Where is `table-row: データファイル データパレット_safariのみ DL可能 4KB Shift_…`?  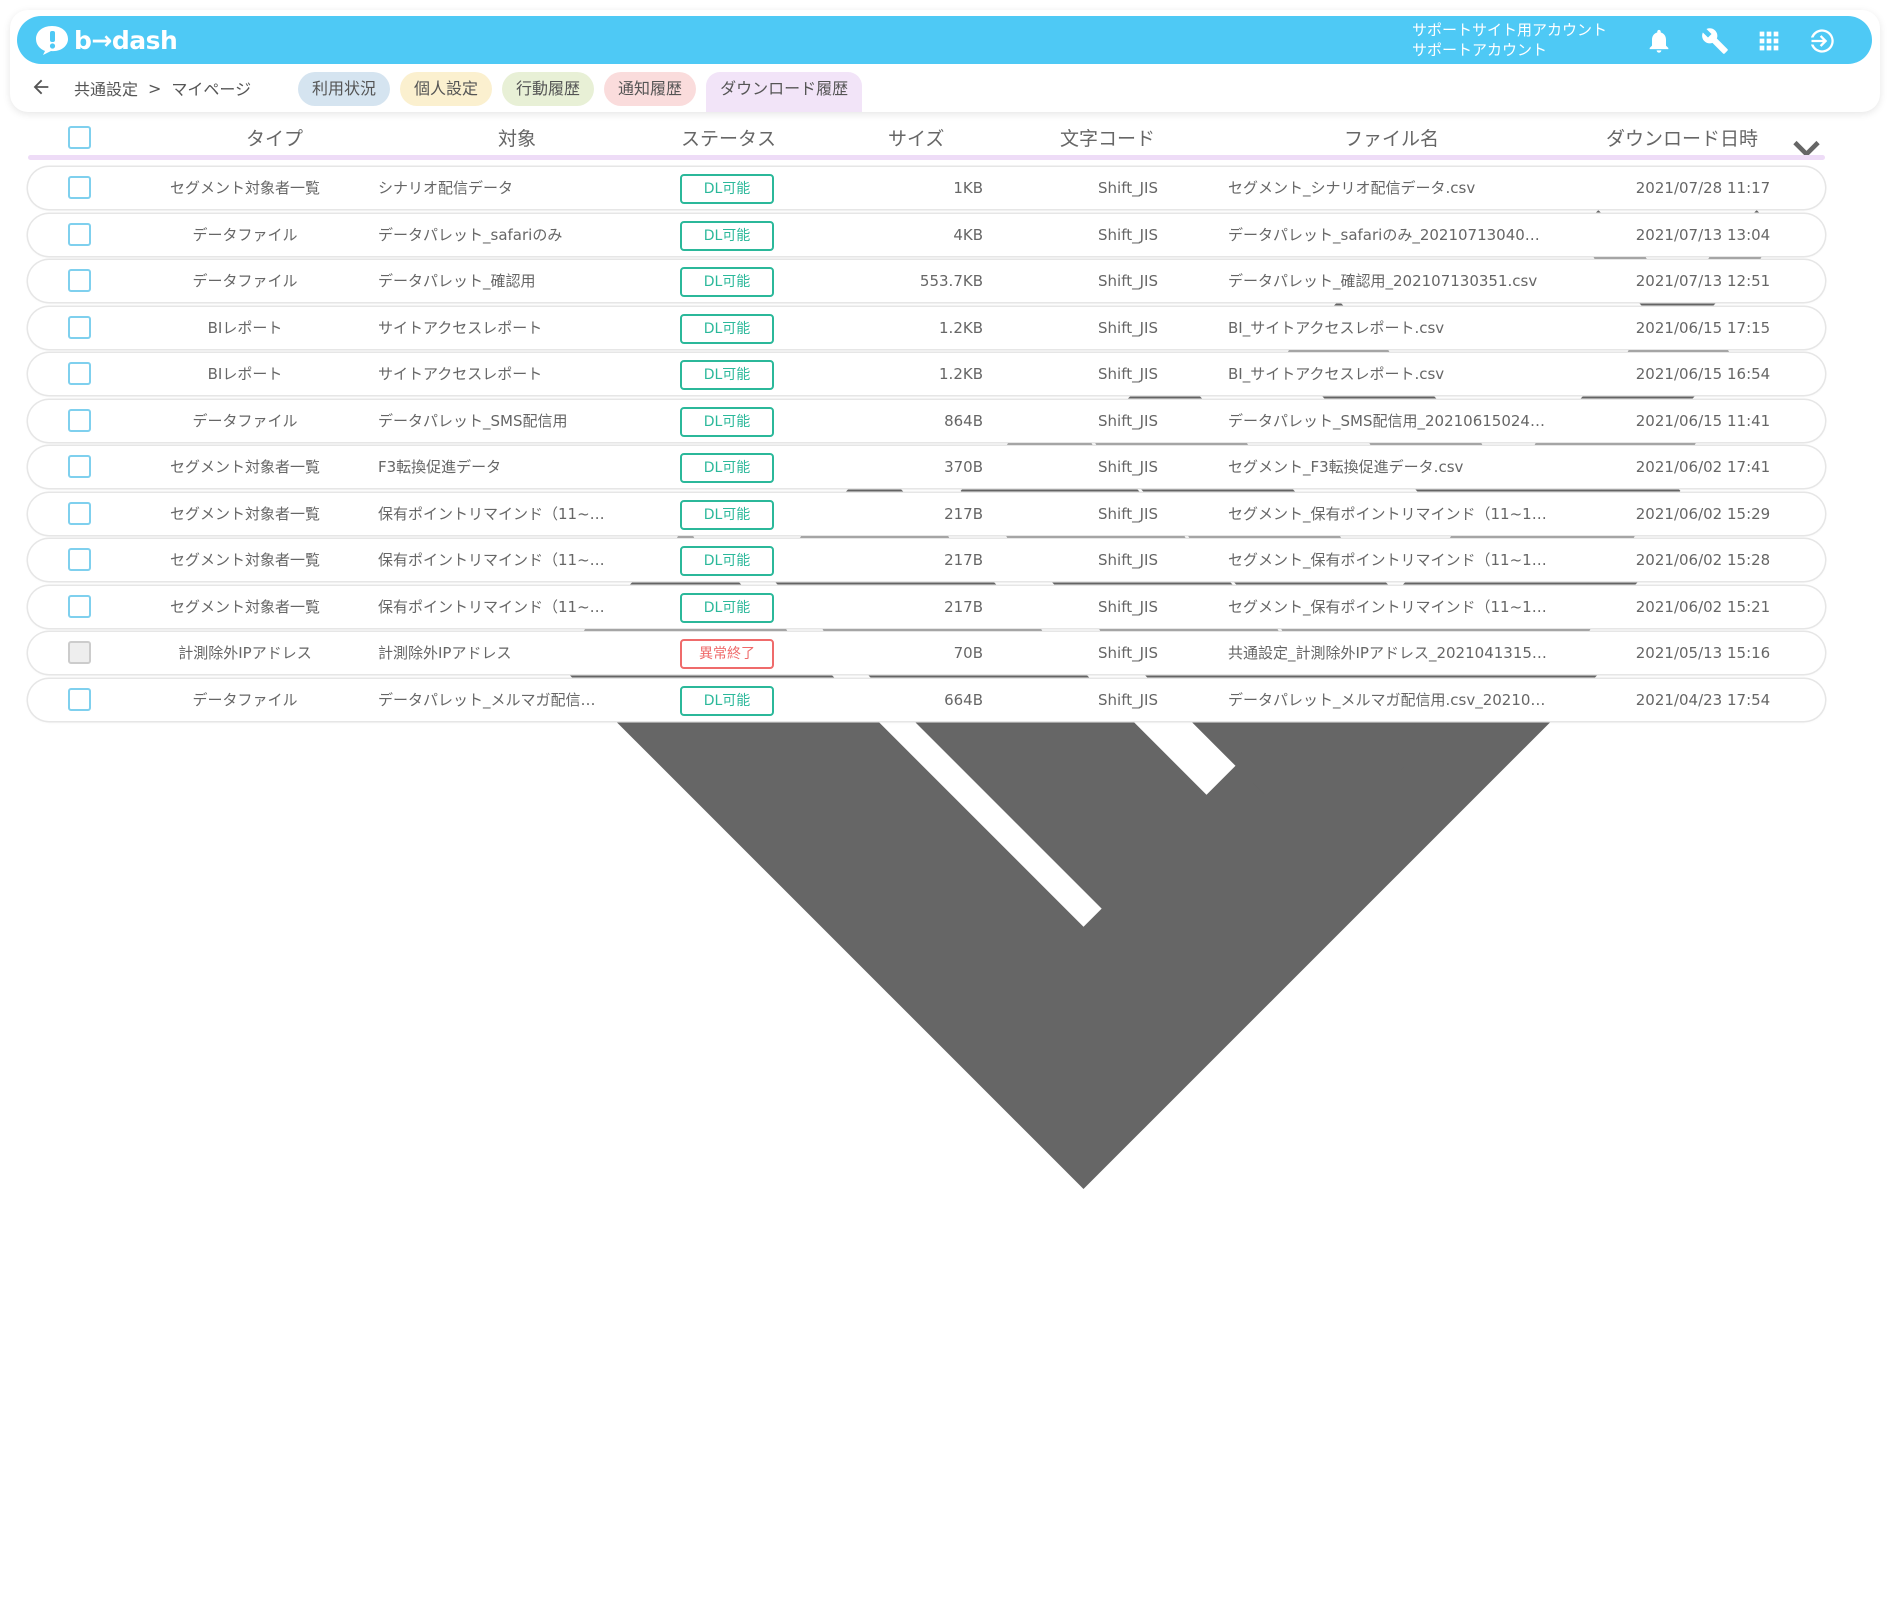
table-row: データファイル データパレット_safariのみ DL可能 4KB Shift_… is located at coordinates (926, 234).